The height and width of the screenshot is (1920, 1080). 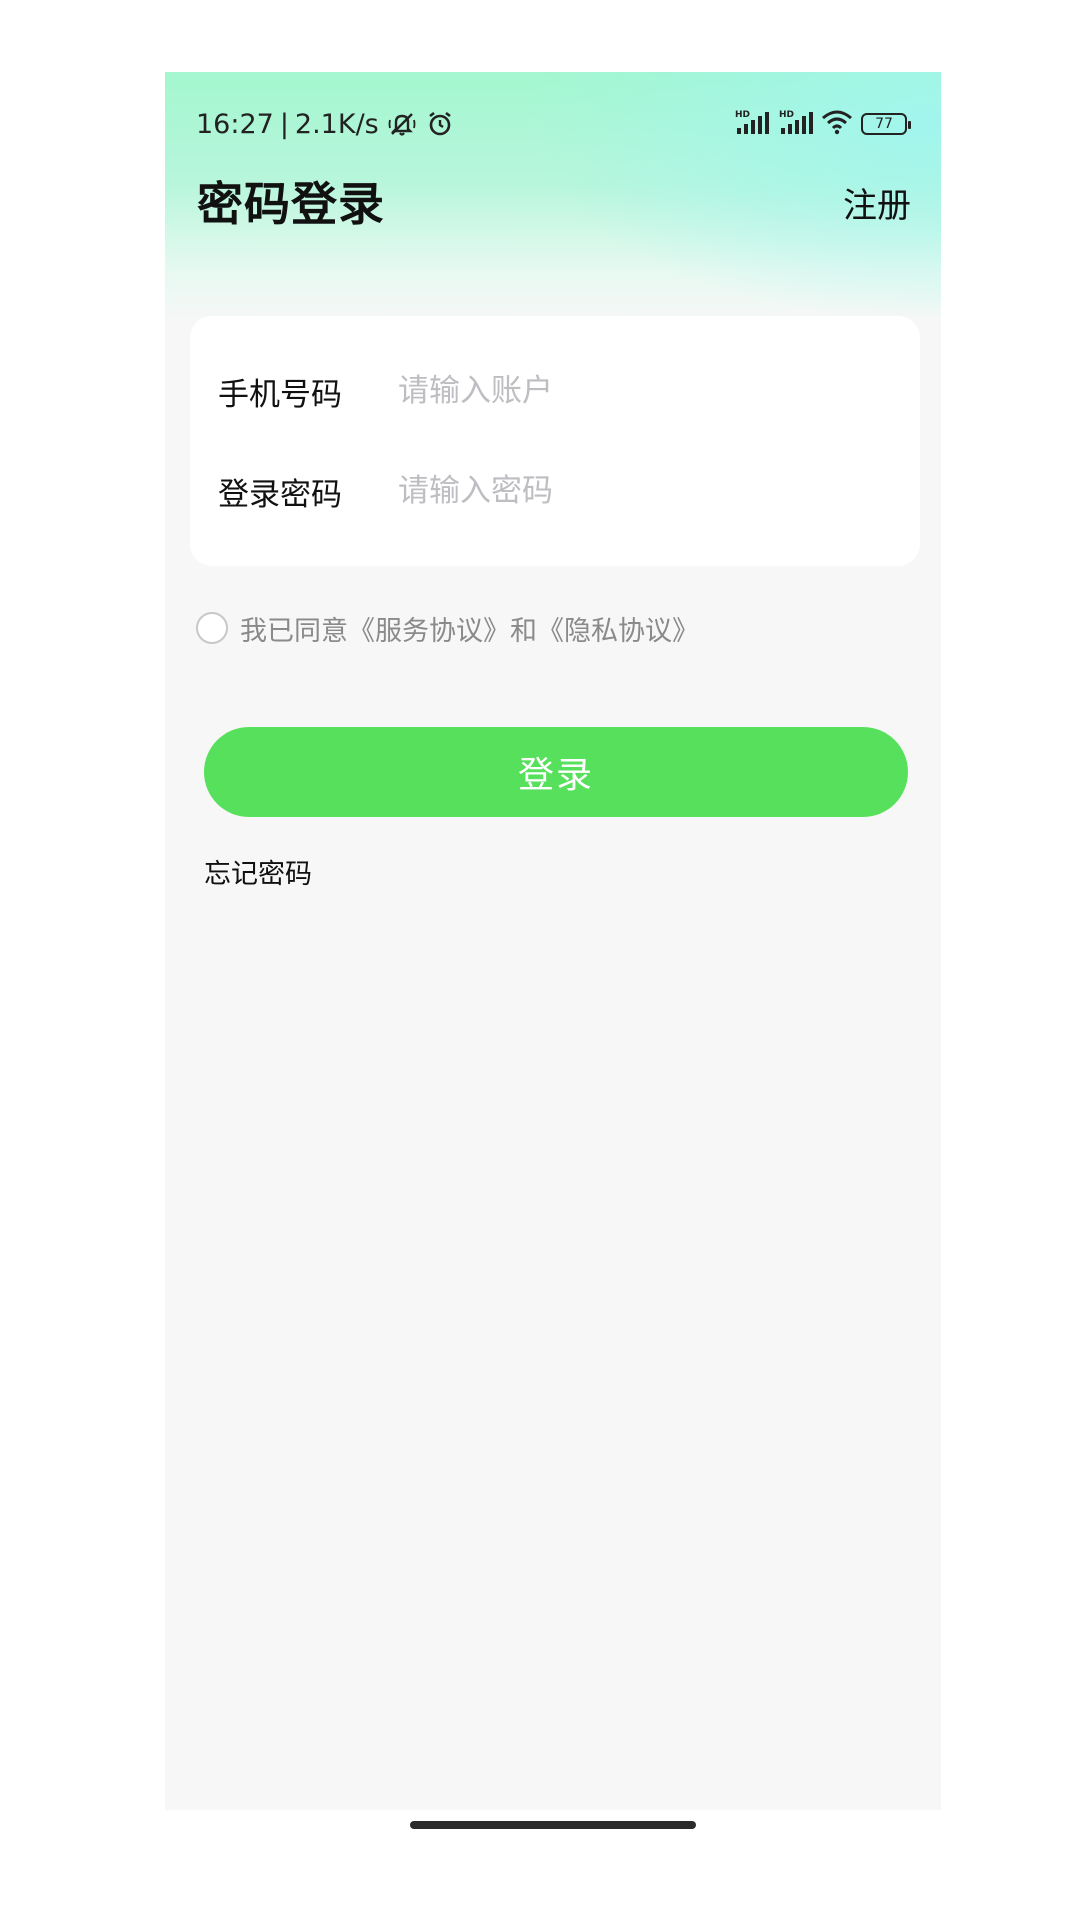 What do you see at coordinates (402, 124) in the screenshot?
I see `mute-icon` at bounding box center [402, 124].